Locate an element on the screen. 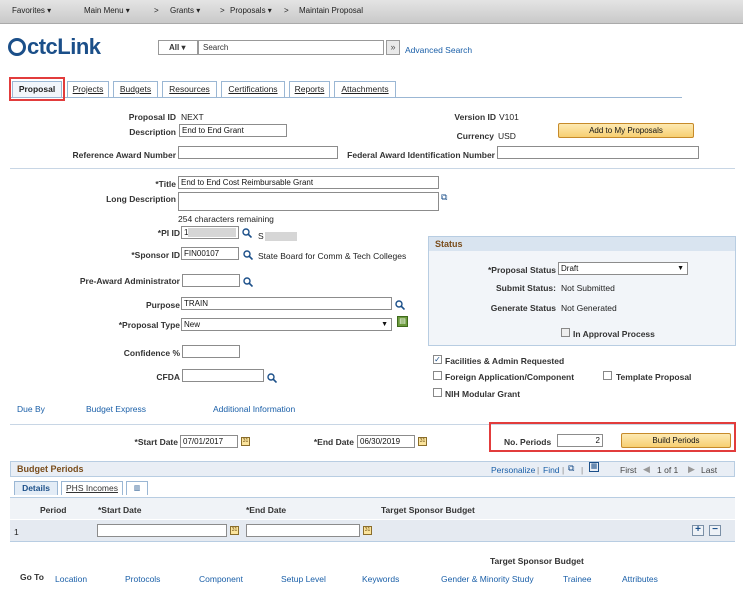 This screenshot has height=591, width=743. download-grid-icon: ▦ is located at coordinates (594, 467).